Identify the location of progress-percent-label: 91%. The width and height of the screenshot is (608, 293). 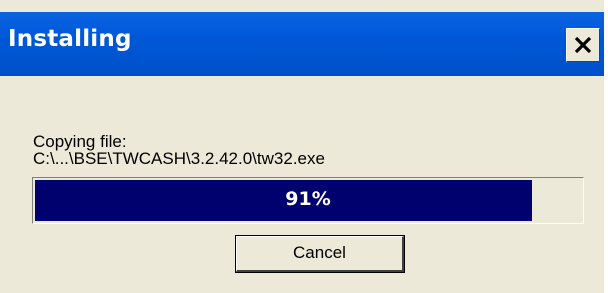
(308, 199).